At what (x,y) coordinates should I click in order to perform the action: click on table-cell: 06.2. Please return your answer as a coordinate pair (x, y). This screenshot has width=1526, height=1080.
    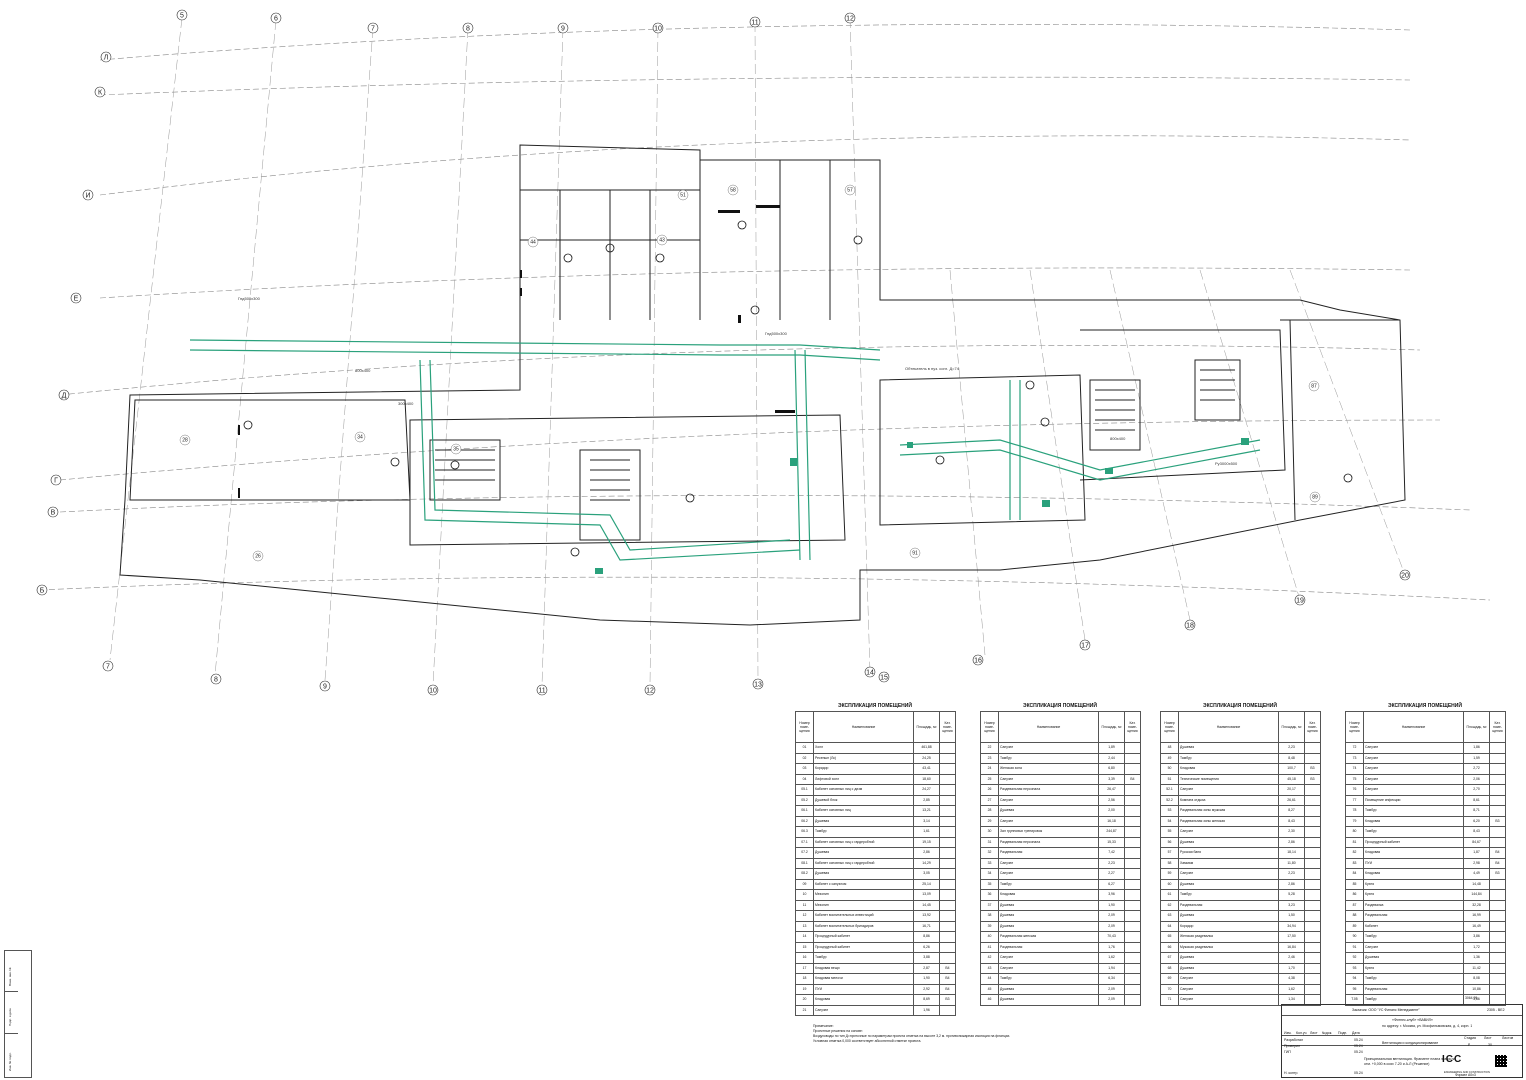
    Looking at the image, I should click on (804, 821).